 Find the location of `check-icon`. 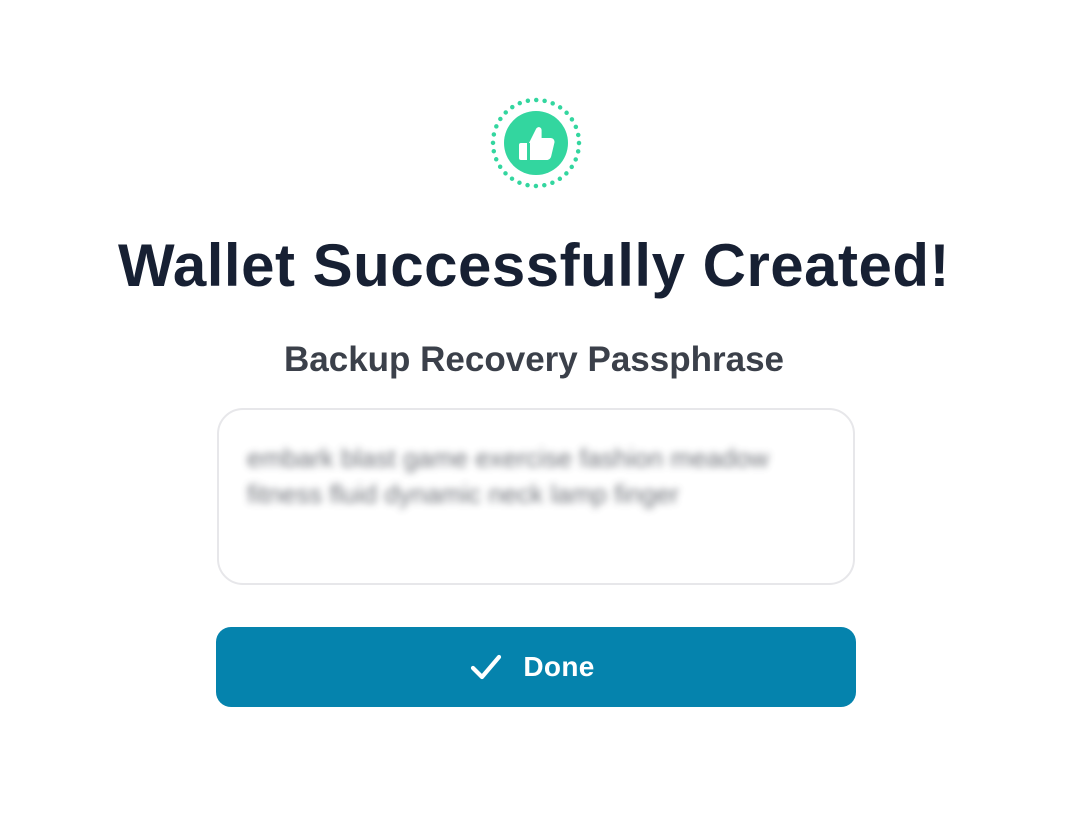

check-icon is located at coordinates (486, 667).